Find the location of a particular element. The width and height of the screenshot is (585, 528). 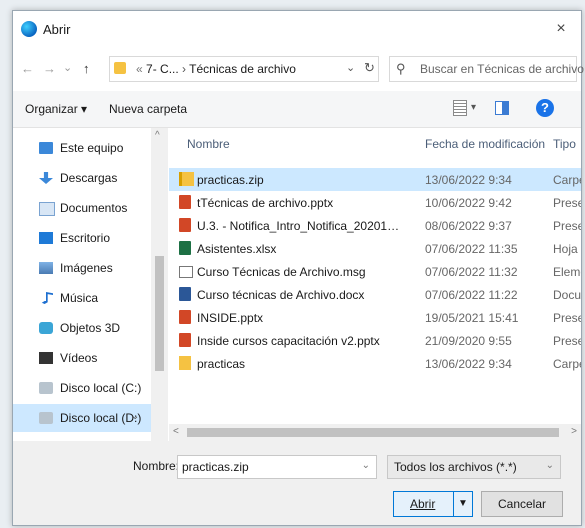

help-button: ? is located at coordinates (545, 108).